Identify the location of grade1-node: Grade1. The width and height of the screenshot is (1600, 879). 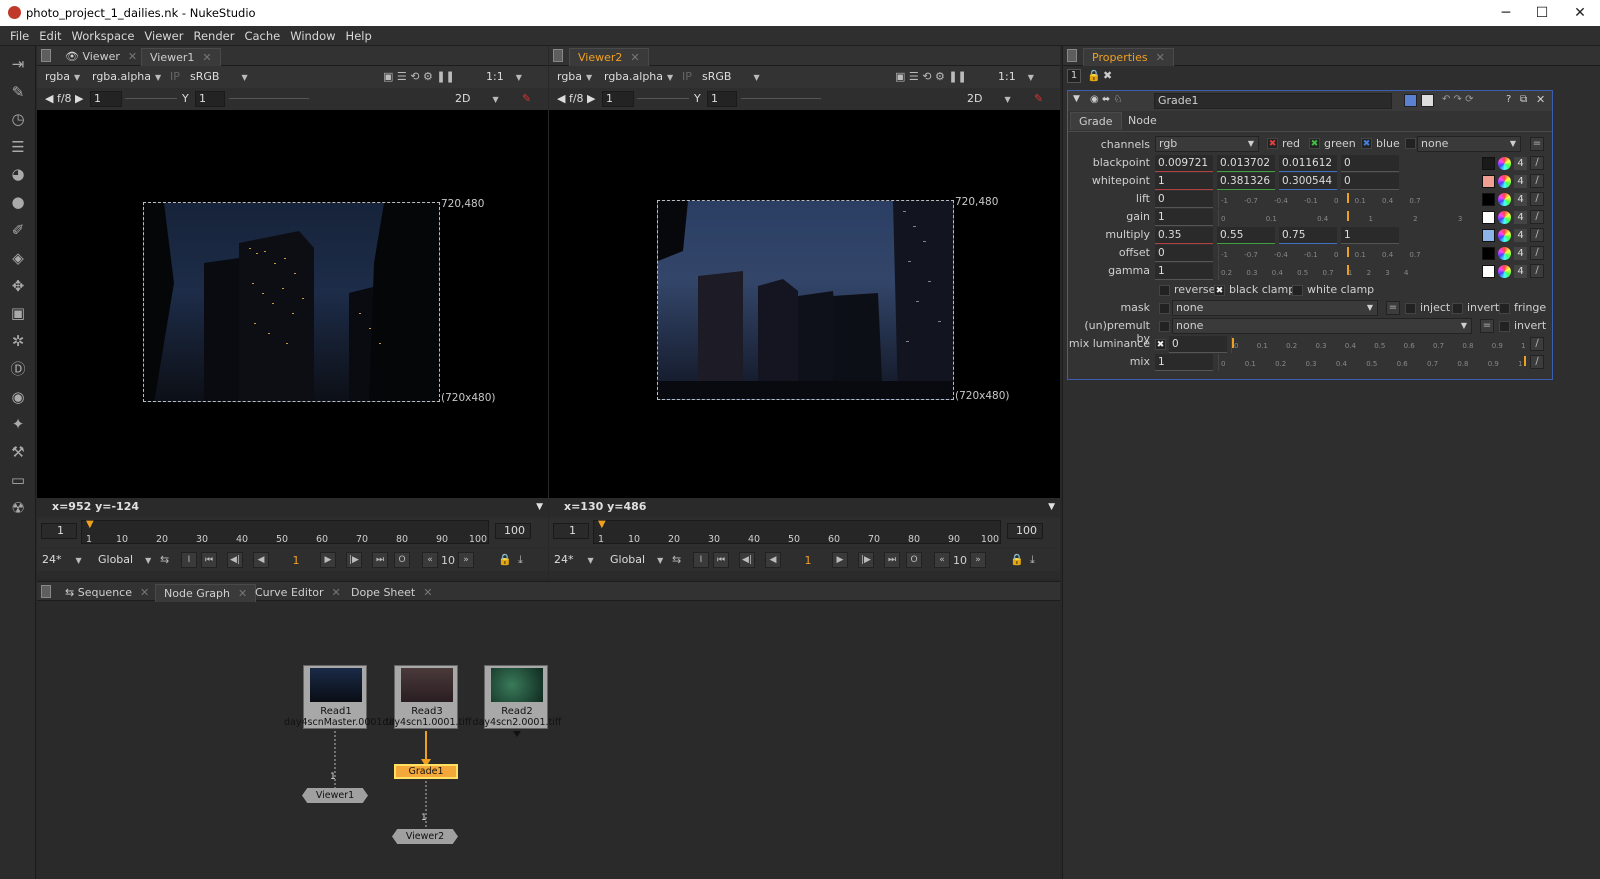
(426, 771).